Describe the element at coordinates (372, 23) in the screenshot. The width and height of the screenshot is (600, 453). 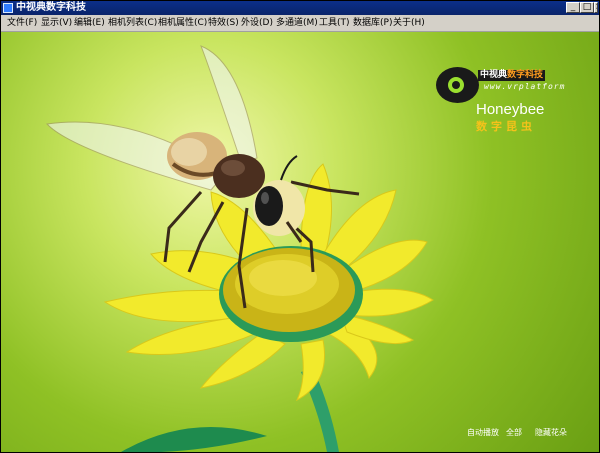
I see `menu-database: 数据库(P)` at that location.